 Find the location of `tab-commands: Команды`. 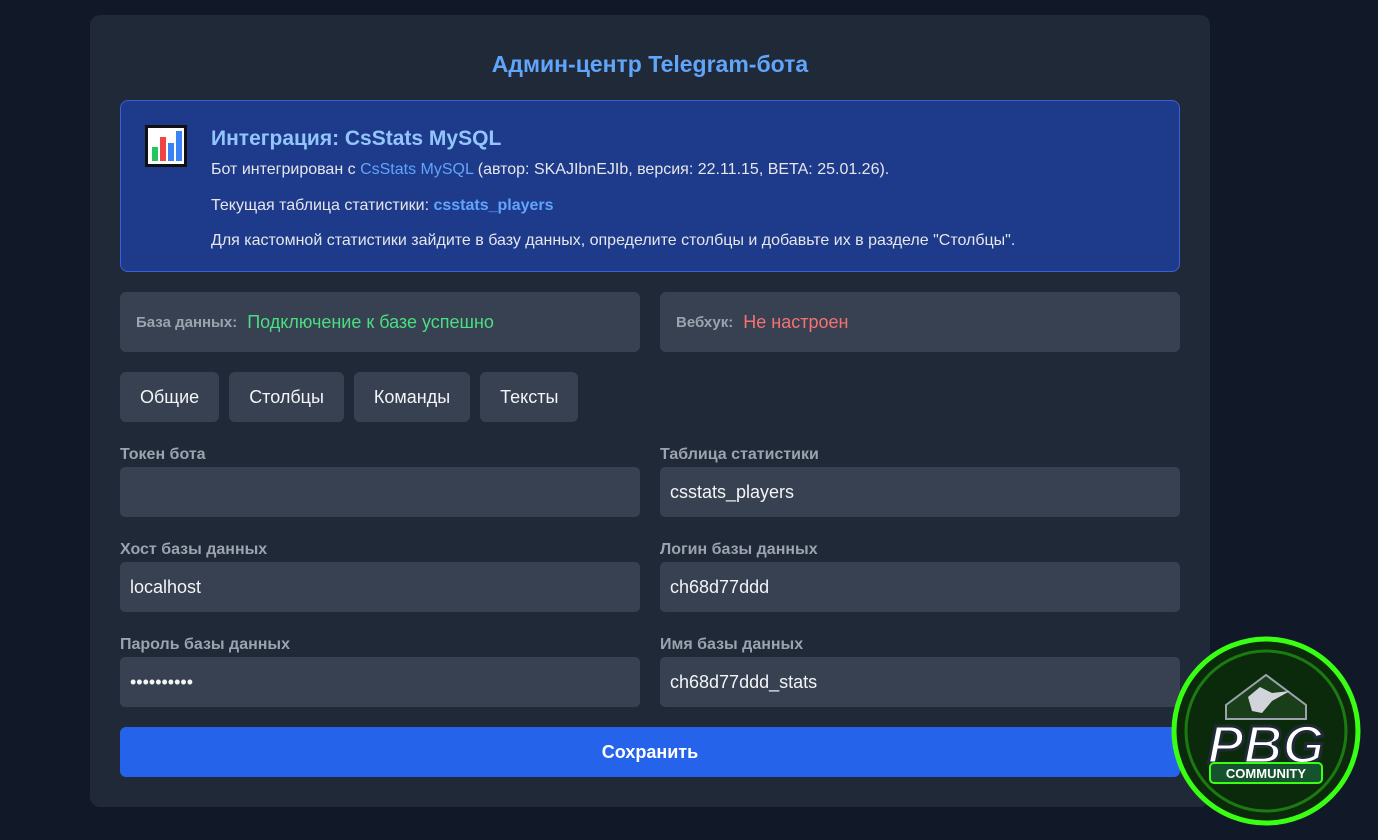

tab-commands: Команды is located at coordinates (412, 397).